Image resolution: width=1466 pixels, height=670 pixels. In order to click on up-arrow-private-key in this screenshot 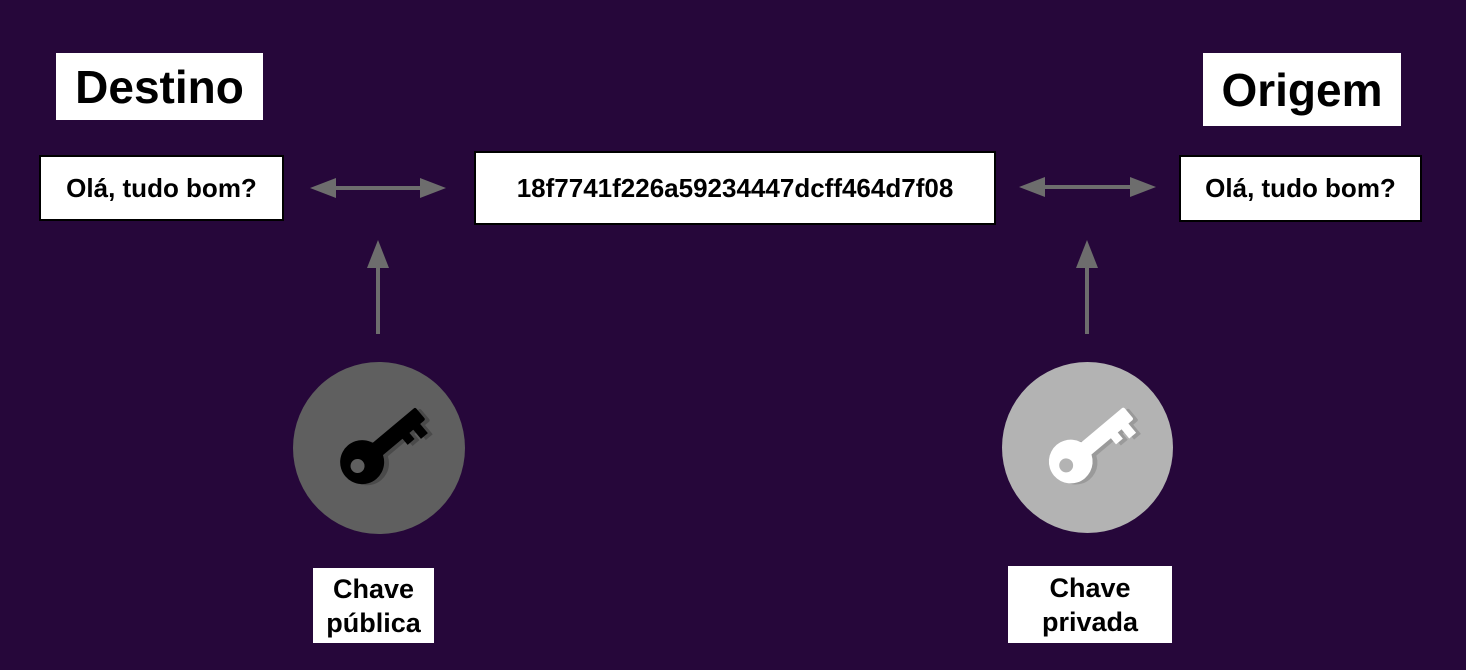, I will do `click(1087, 287)`.